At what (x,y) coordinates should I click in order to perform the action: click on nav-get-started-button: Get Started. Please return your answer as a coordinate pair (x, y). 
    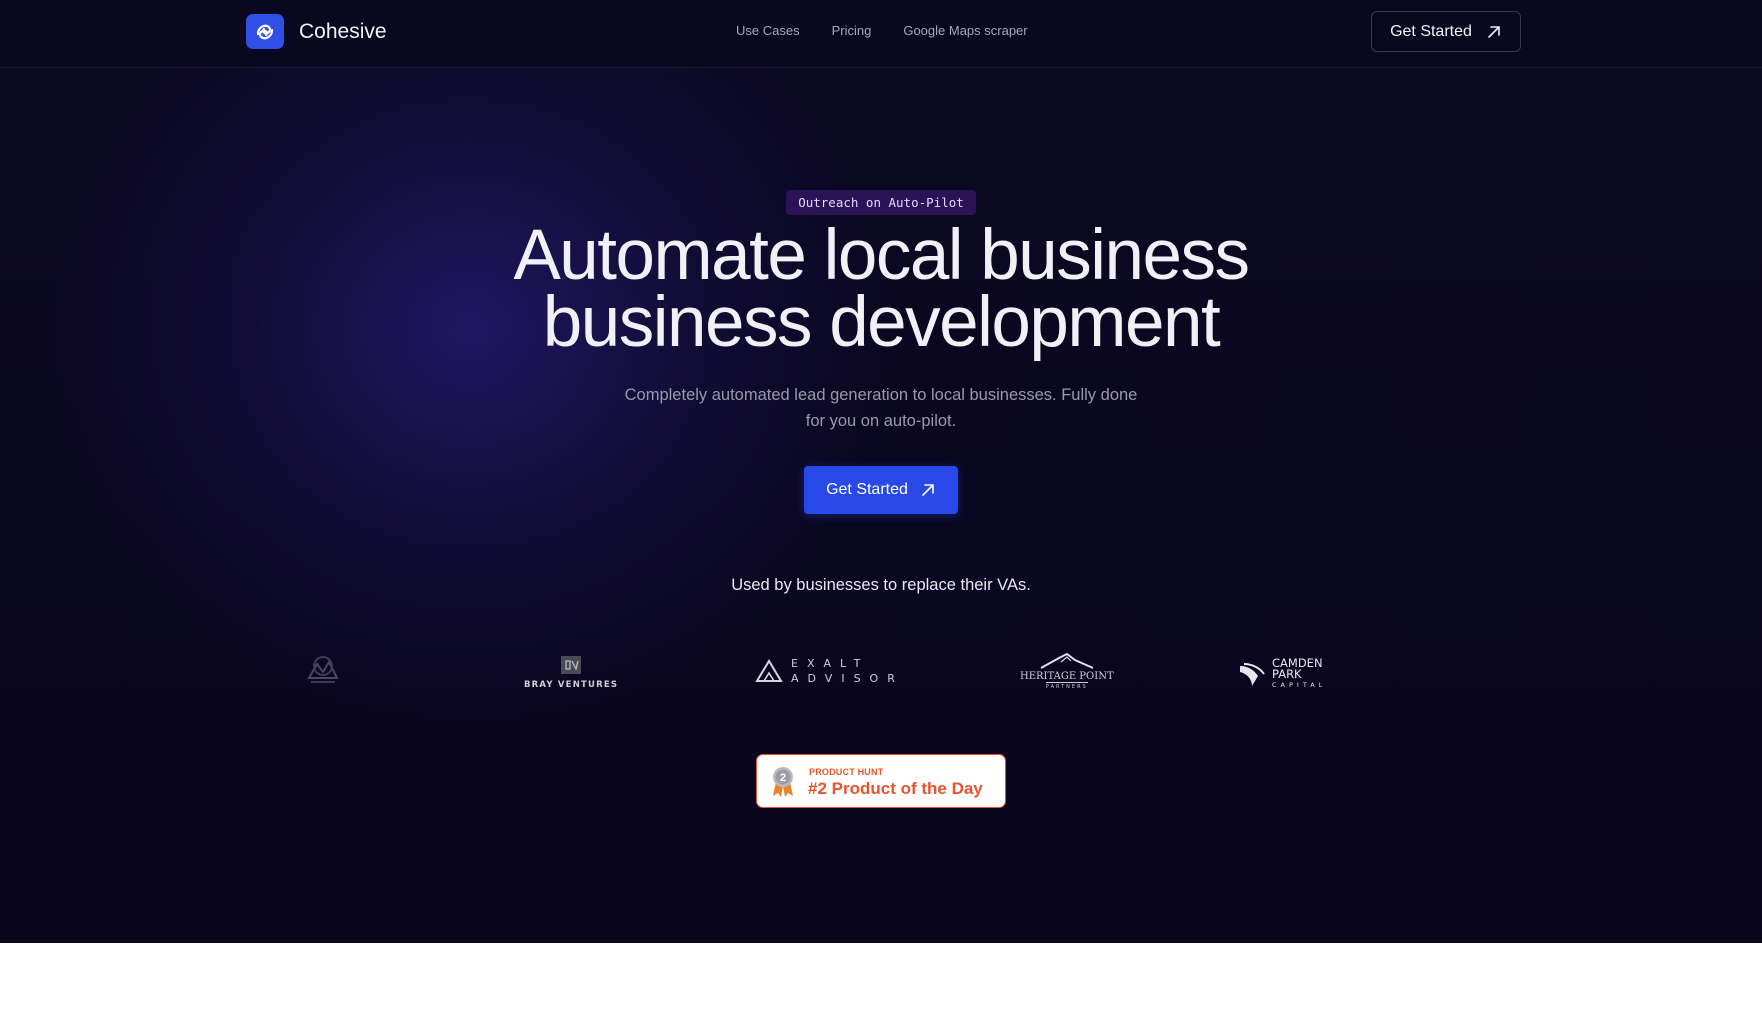
    Looking at the image, I should click on (1446, 31).